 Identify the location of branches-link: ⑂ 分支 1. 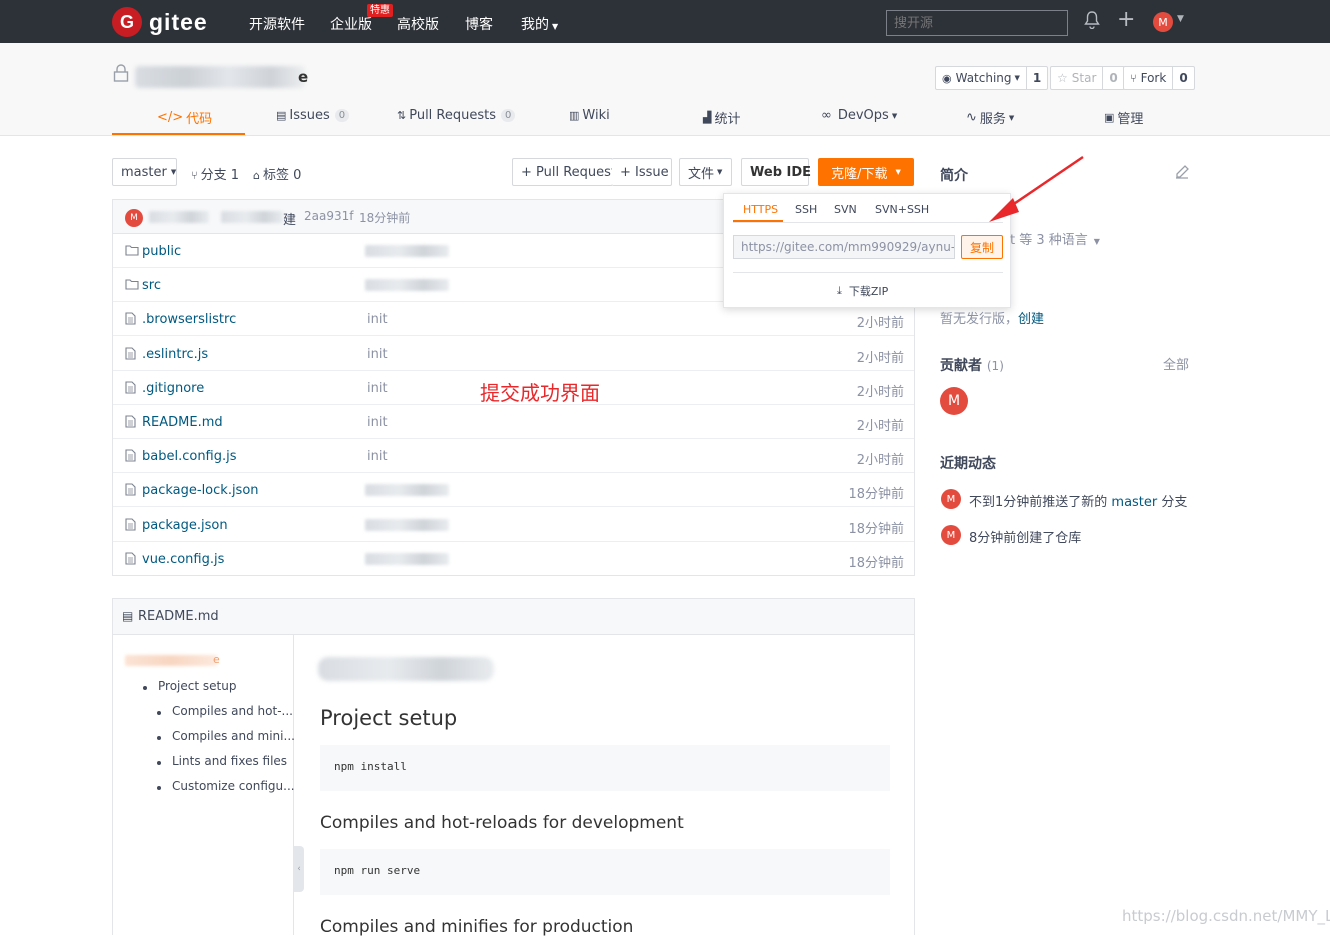
(215, 173).